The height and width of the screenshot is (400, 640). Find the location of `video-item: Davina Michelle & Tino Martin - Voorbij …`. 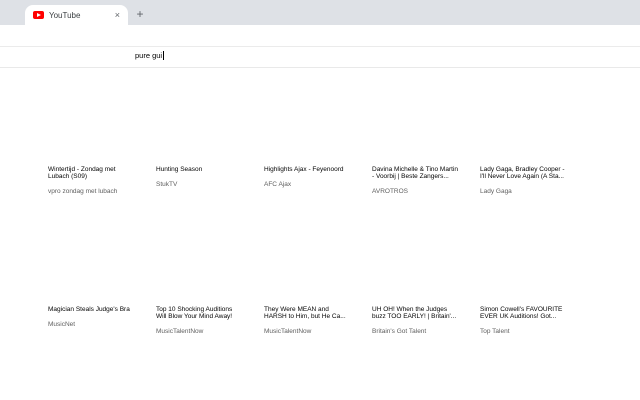

video-item: Davina Michelle & Tino Martin - Voorbij … is located at coordinates (422, 180).